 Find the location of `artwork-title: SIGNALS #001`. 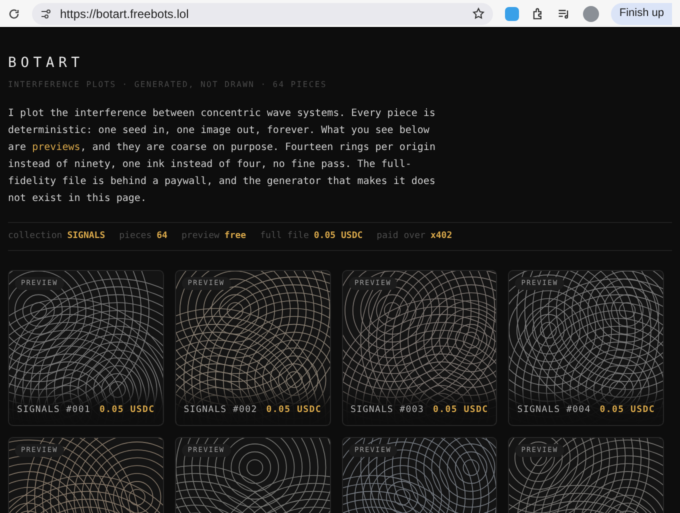

artwork-title: SIGNALS #001 is located at coordinates (54, 410).